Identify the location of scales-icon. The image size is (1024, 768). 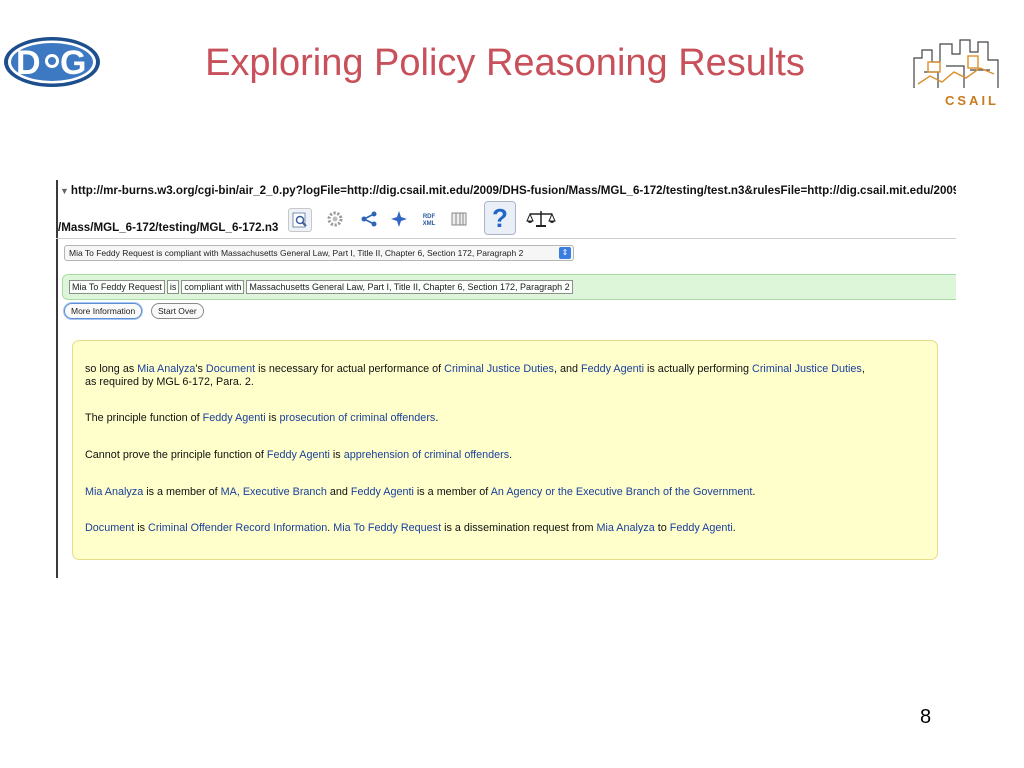
(541, 219).